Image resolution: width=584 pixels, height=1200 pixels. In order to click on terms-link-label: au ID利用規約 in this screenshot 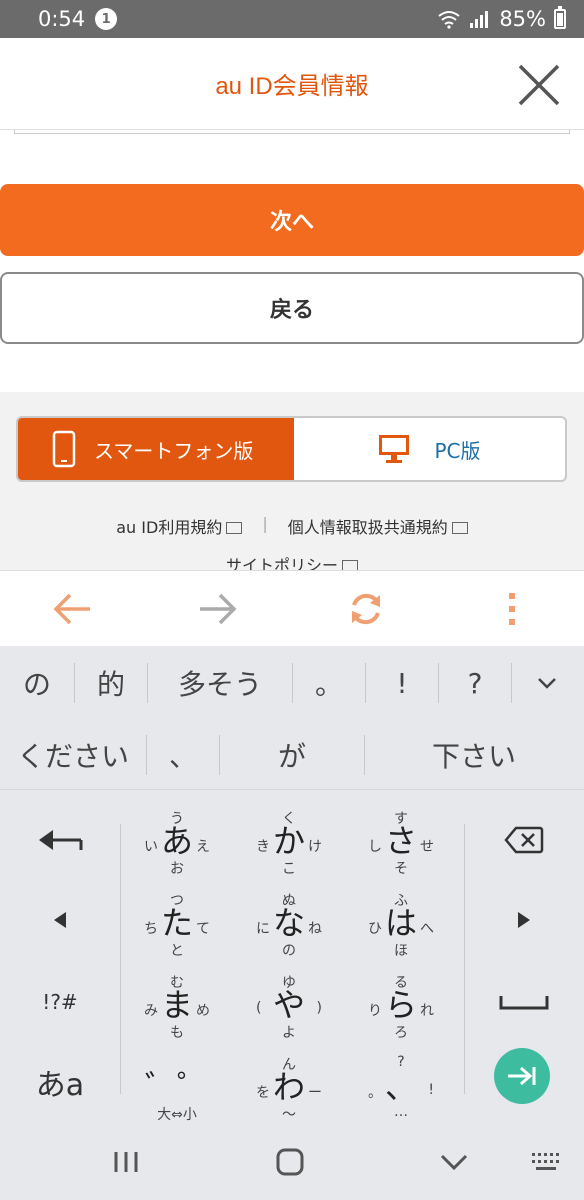, I will do `click(169, 527)`.